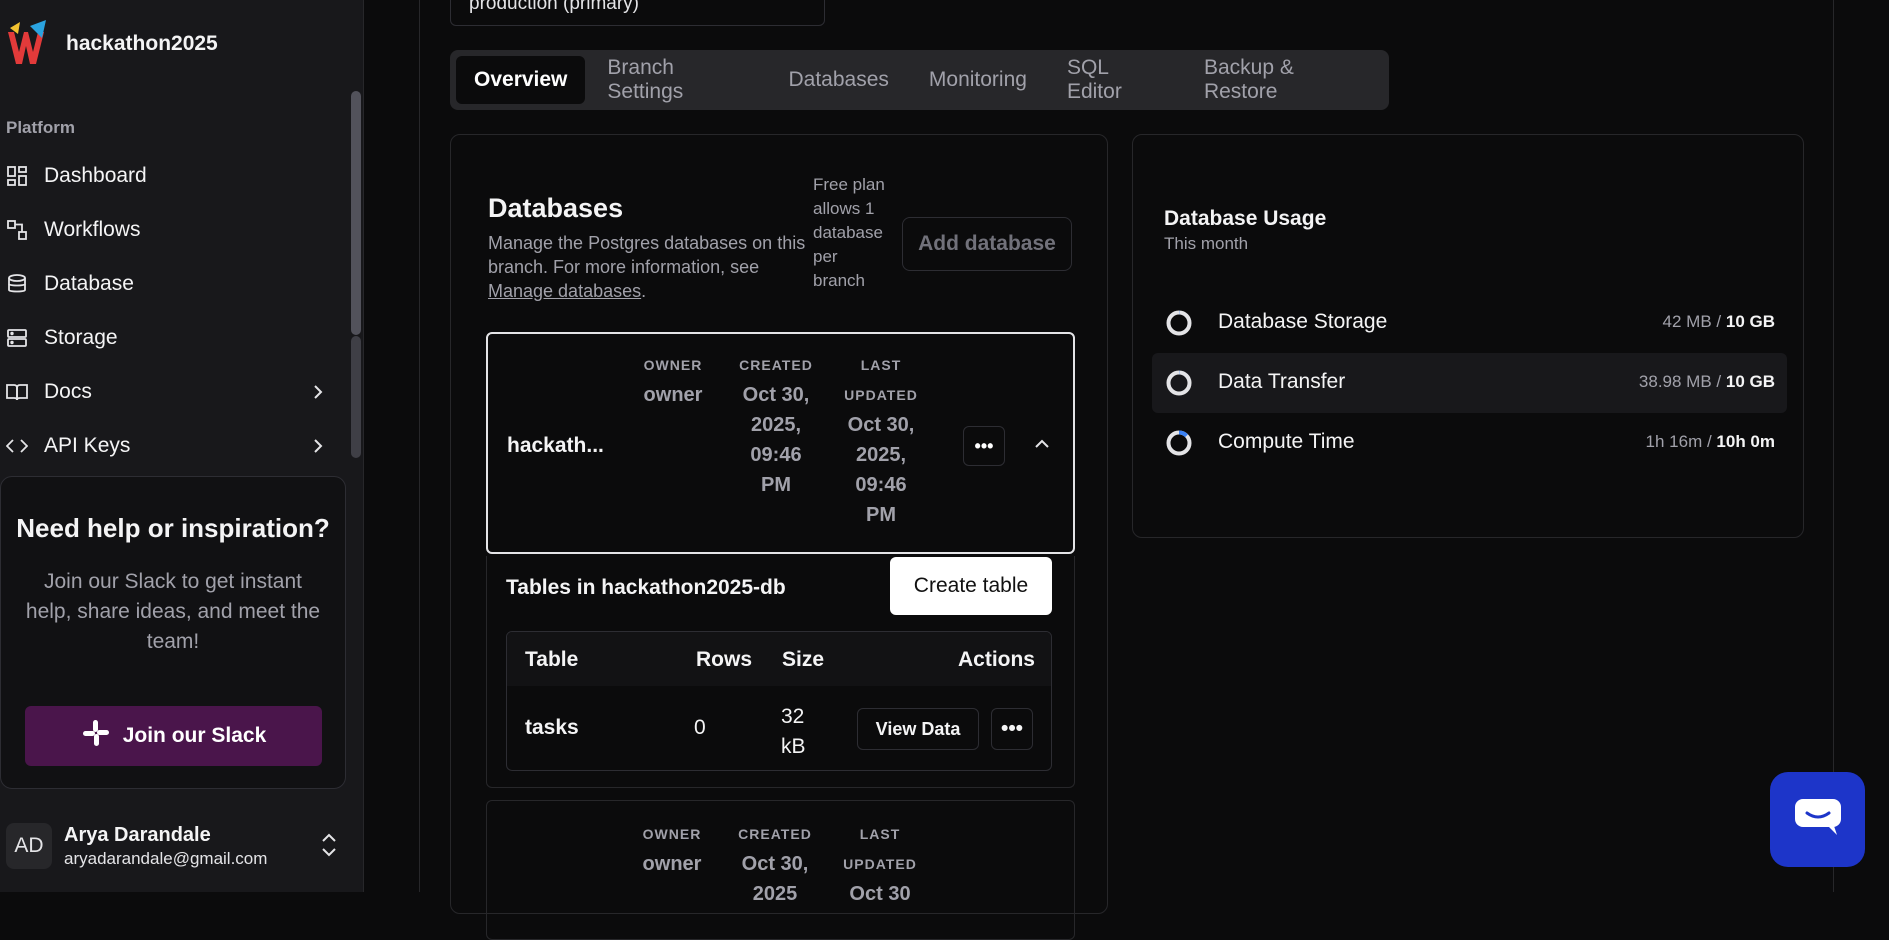  I want to click on slack-icon, so click(96, 736).